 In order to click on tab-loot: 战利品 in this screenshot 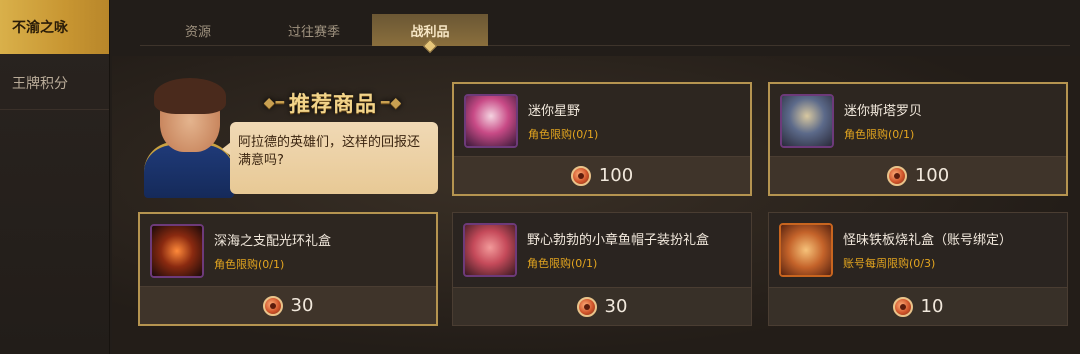, I will do `click(430, 30)`.